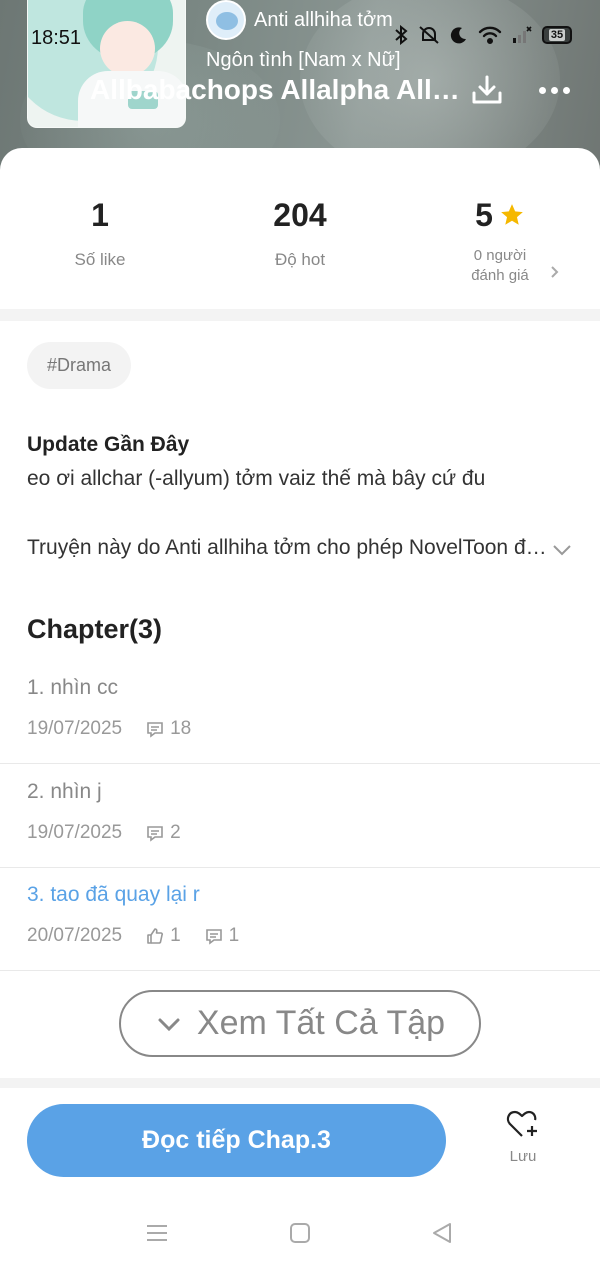 The width and height of the screenshot is (600, 1267). What do you see at coordinates (175, 935) in the screenshot?
I see `like-count: 1` at bounding box center [175, 935].